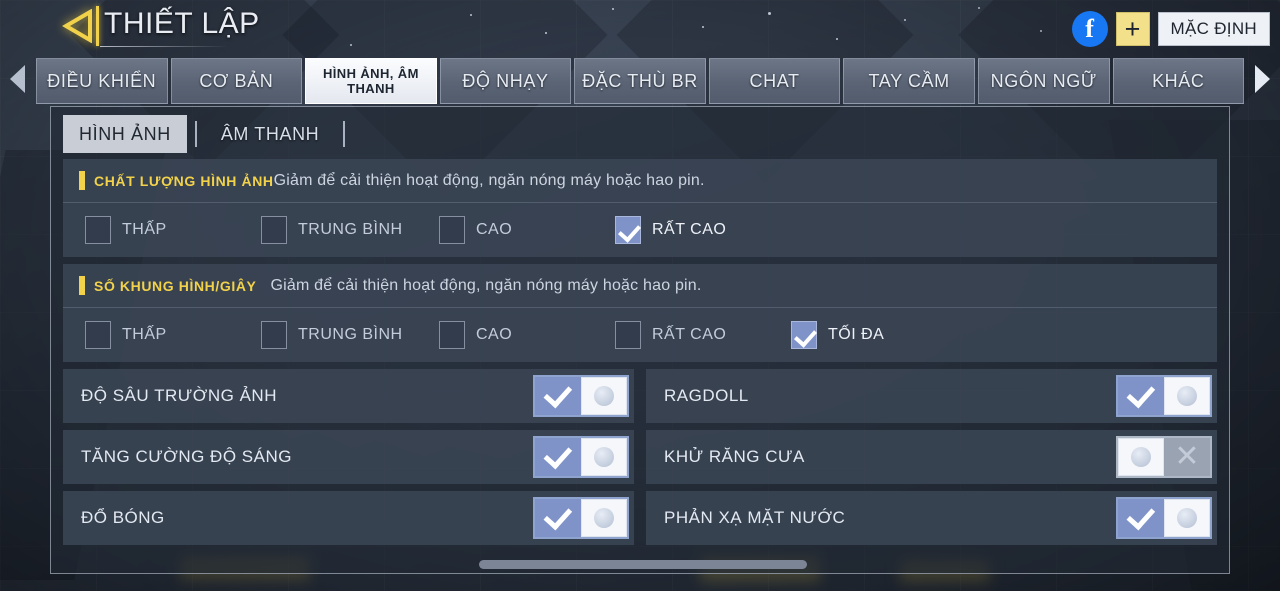 The width and height of the screenshot is (1280, 591). I want to click on option-toi-da: TỐI ĐA, so click(837, 335).